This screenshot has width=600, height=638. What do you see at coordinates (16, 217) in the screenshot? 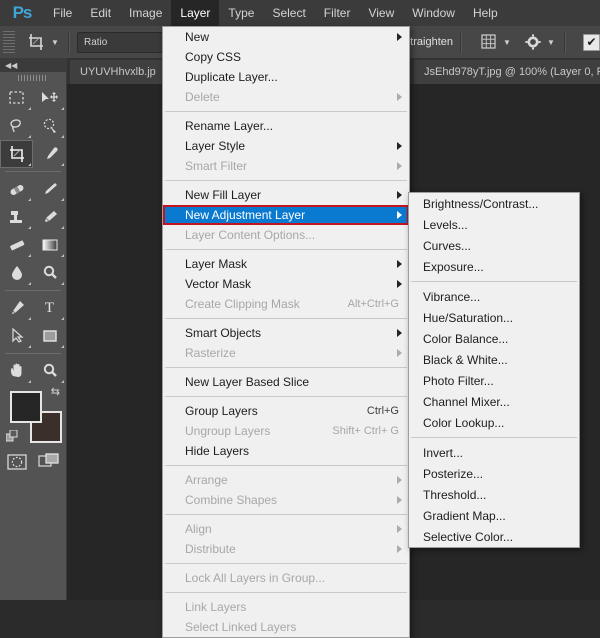
I see `clone-stamp-tool` at bounding box center [16, 217].